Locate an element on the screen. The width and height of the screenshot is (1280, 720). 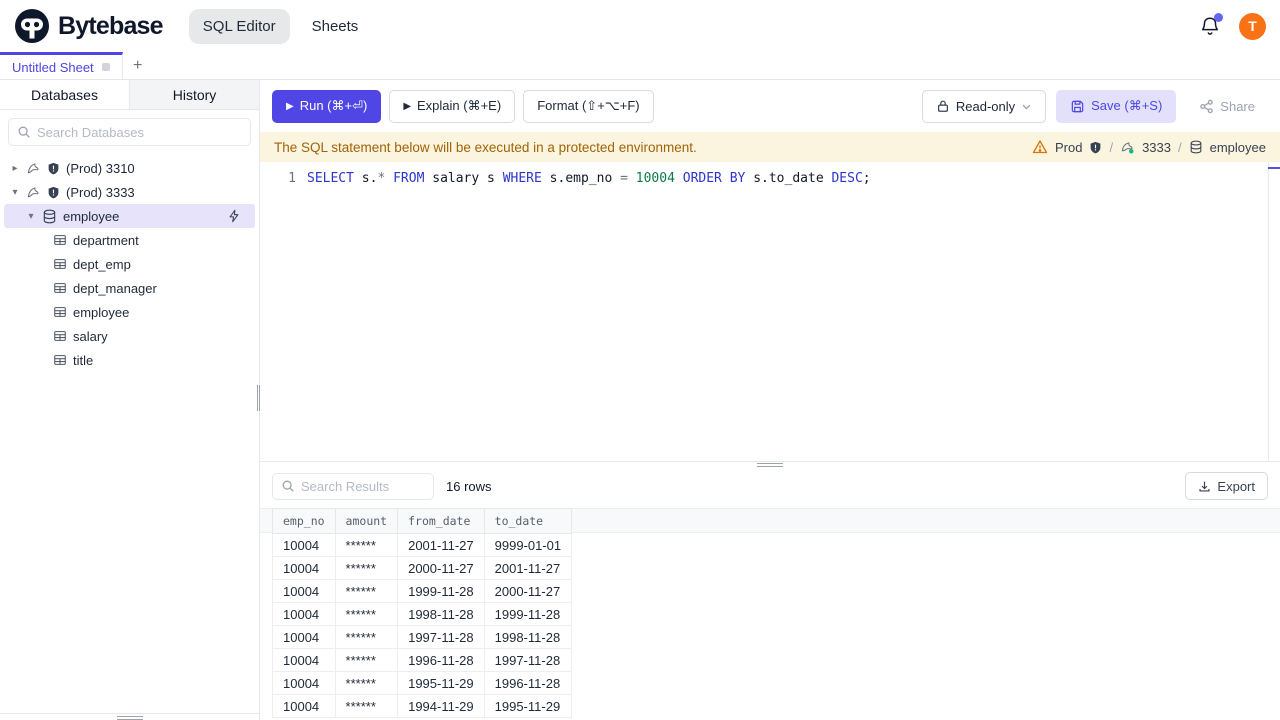
tree-item-database: ▾ employee is located at coordinates (129, 216).